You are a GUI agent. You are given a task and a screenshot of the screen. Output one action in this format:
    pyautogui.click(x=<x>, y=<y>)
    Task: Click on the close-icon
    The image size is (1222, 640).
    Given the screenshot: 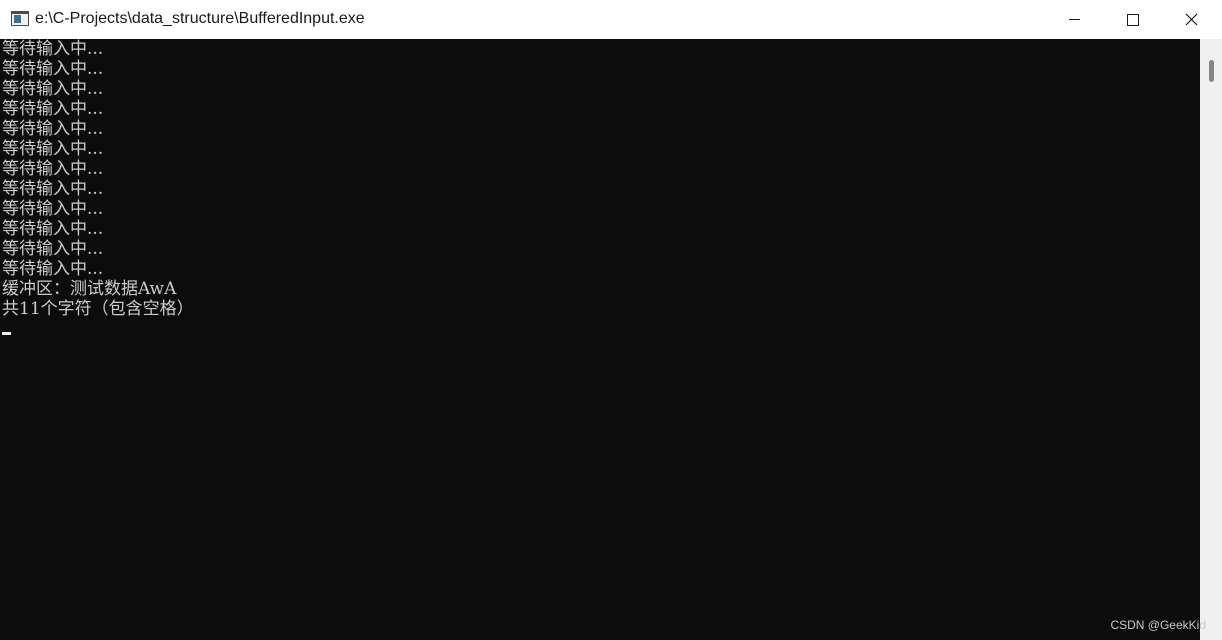 What is the action you would take?
    pyautogui.click(x=1191, y=19)
    